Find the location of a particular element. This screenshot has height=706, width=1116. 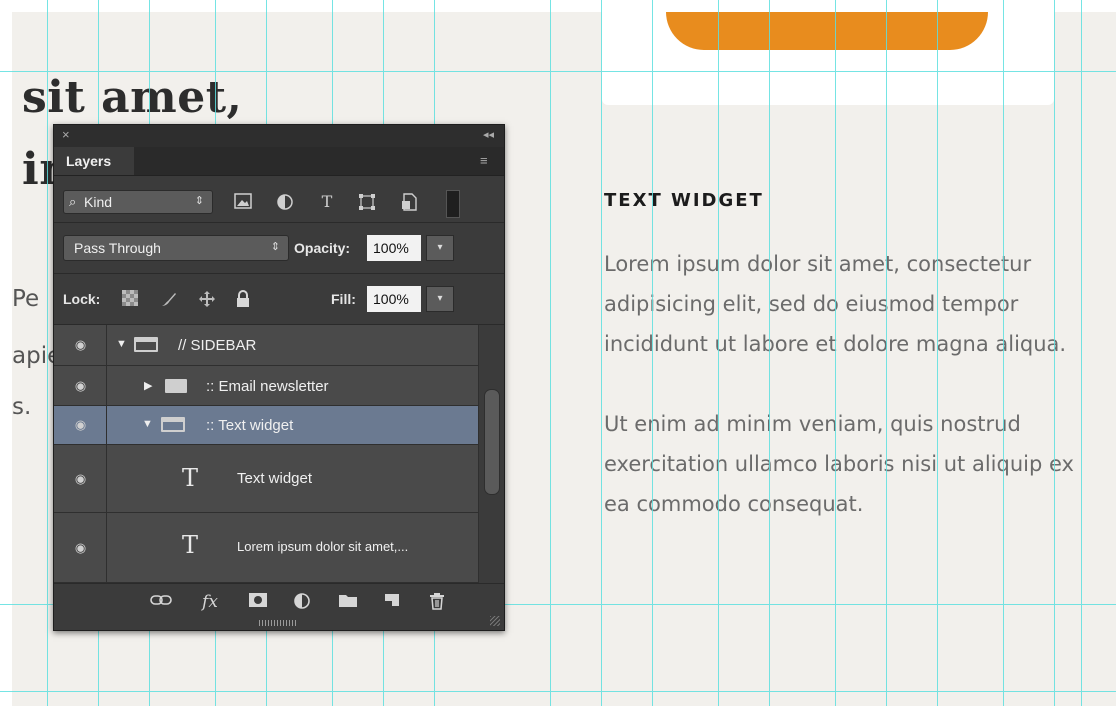

search-icon: ⌕ is located at coordinates (73, 201).